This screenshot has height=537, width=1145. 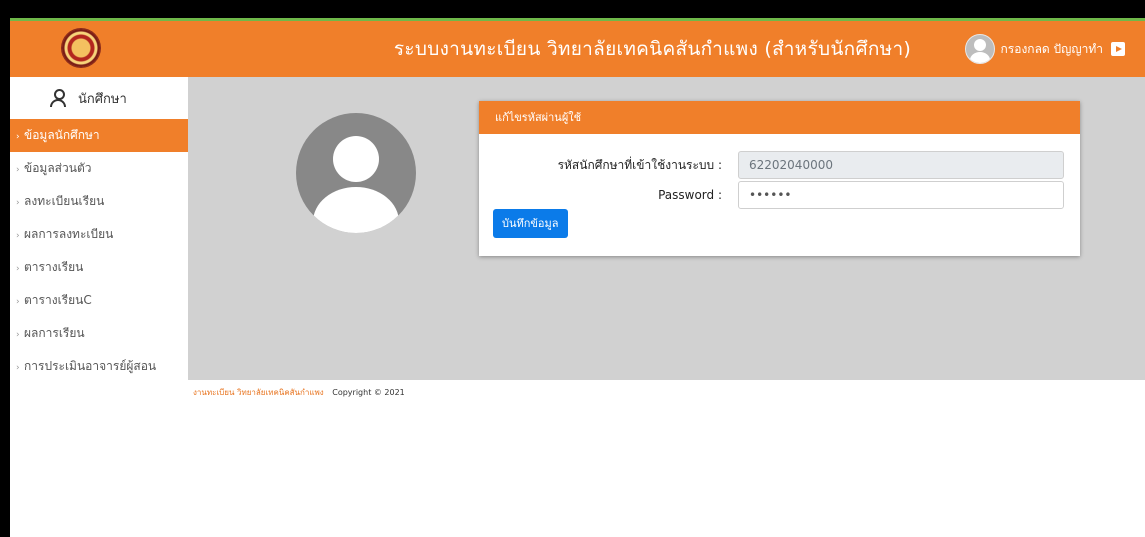 I want to click on username-label: รหัสนักศึกษาที่เข้าใช้งานระบบ :, so click(x=639, y=165).